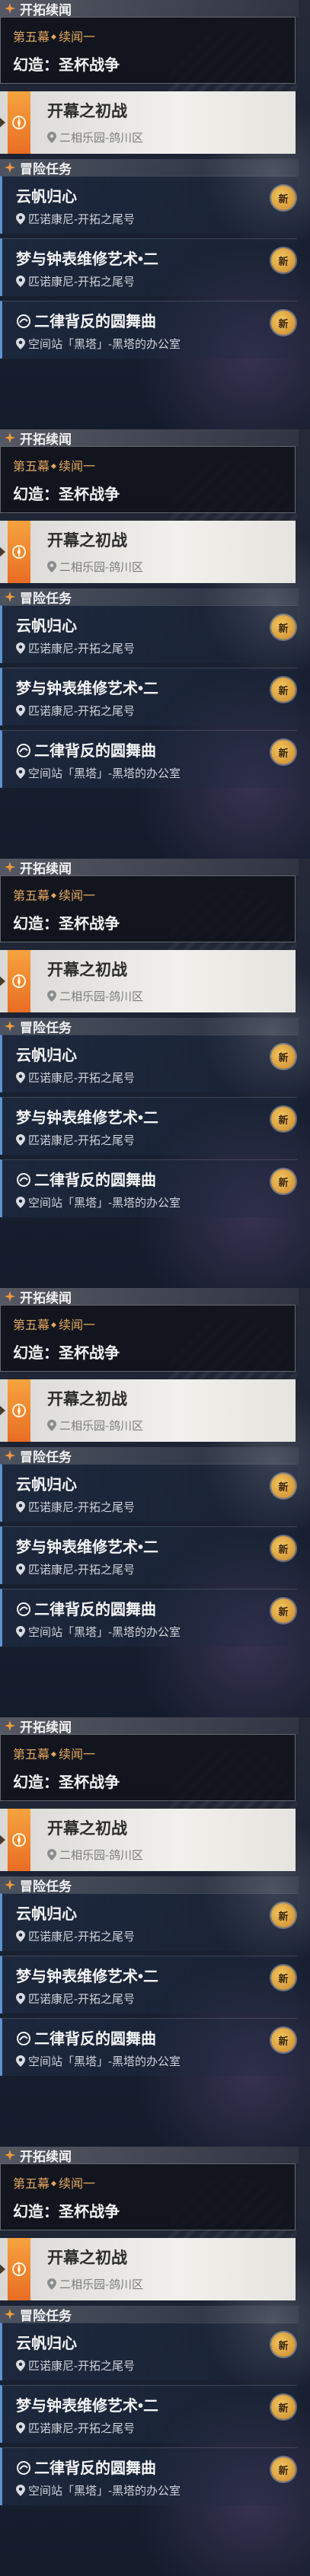 Image resolution: width=310 pixels, height=2576 pixels. Describe the element at coordinates (46, 169) in the screenshot. I see `section-title: 冒险任务` at that location.